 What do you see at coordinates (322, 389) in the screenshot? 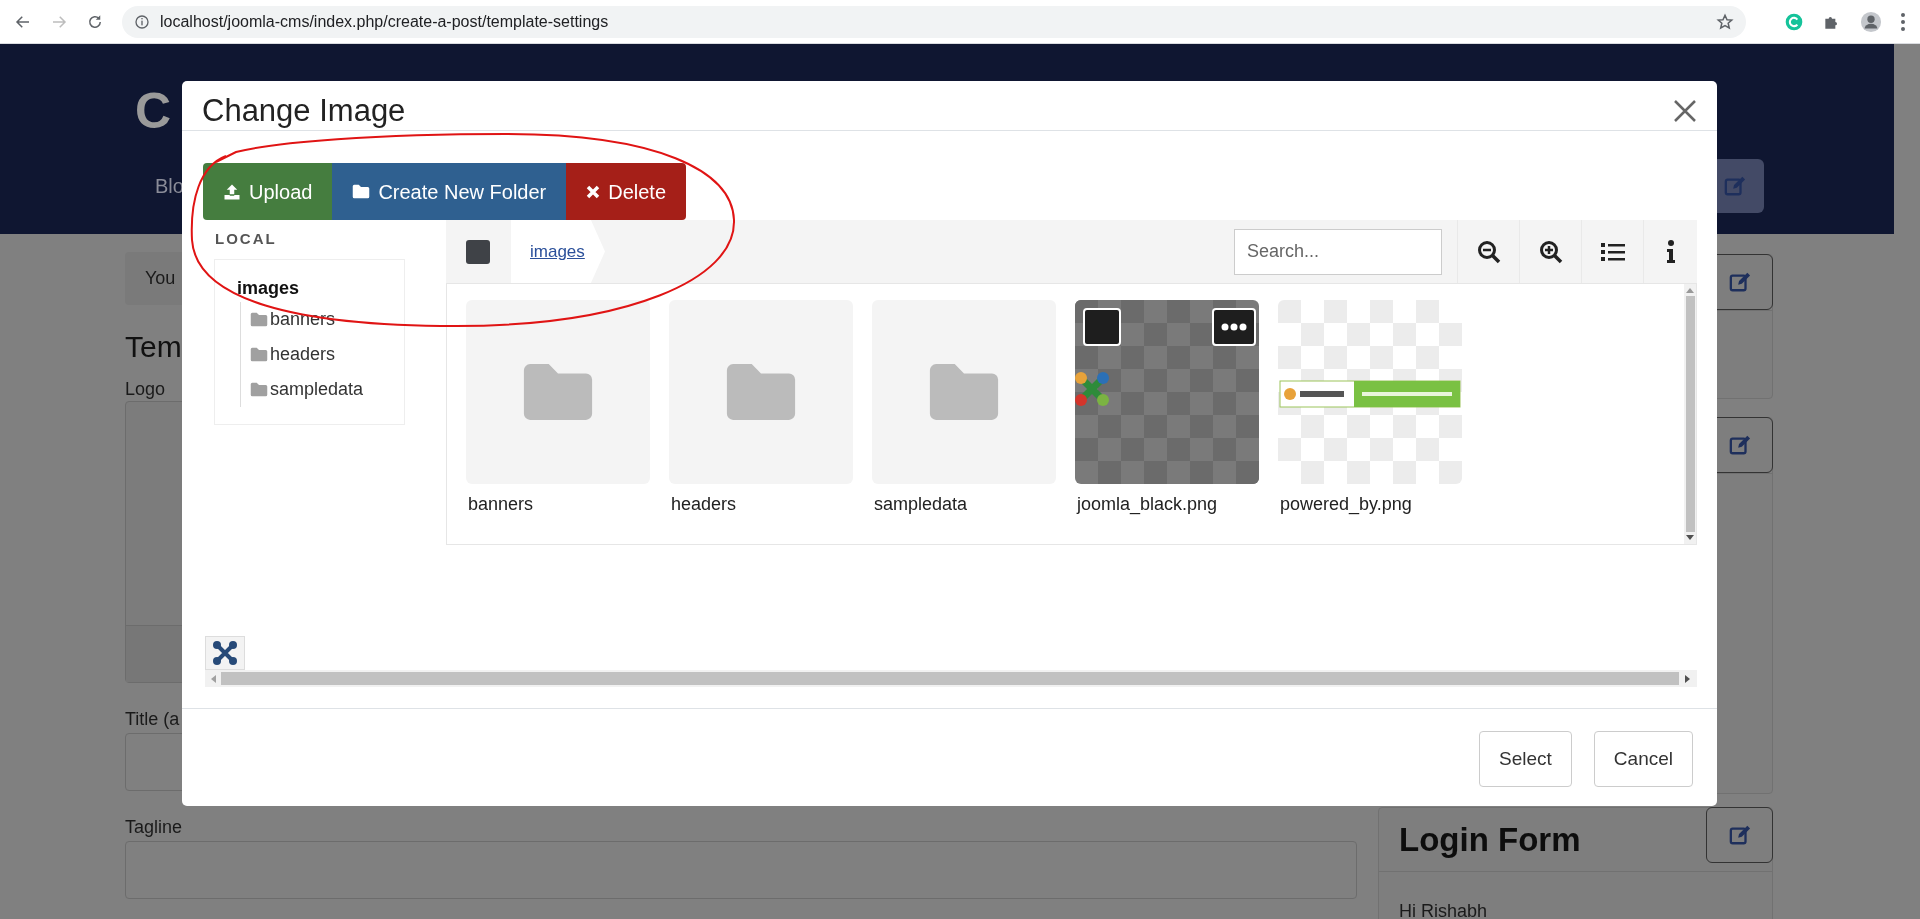
I see `tree-item: sampledata` at bounding box center [322, 389].